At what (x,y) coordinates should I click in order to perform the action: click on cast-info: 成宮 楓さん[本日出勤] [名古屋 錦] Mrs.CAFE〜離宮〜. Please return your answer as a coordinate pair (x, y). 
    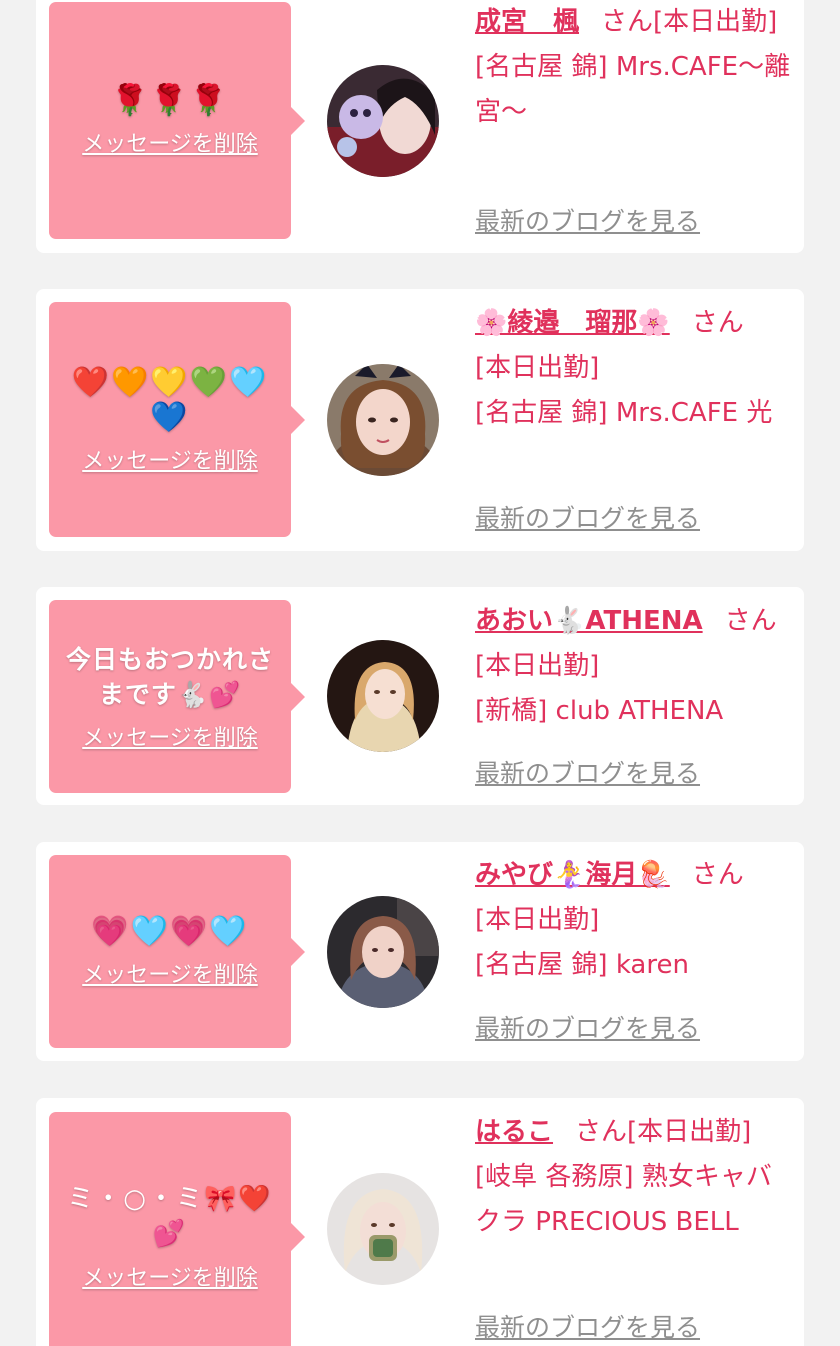
    Looking at the image, I should click on (634, 67).